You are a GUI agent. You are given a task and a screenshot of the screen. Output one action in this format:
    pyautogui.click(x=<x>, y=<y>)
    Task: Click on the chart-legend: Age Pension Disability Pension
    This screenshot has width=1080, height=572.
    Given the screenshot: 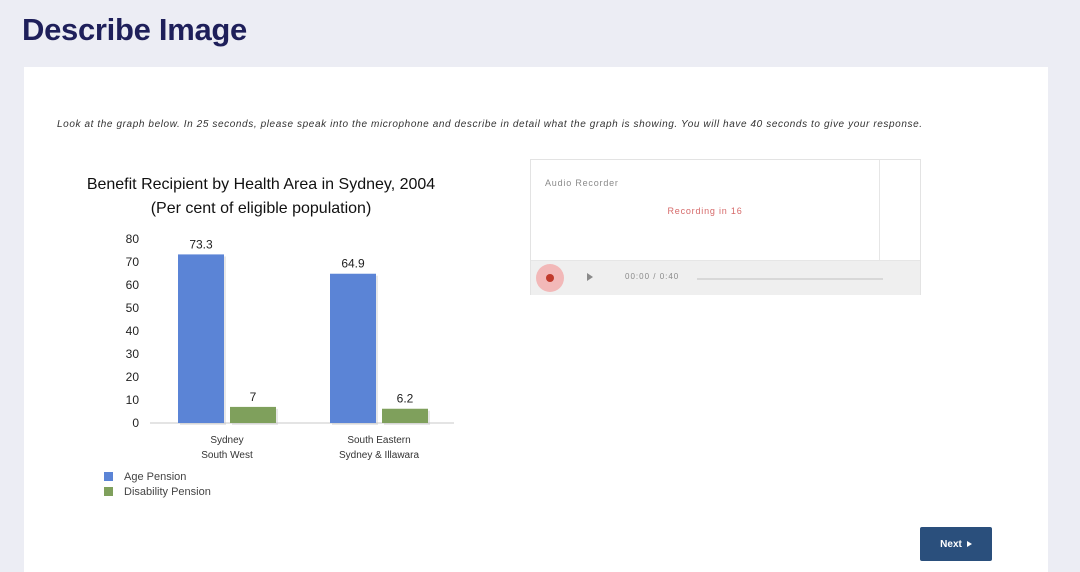 What is the action you would take?
    pyautogui.click(x=157, y=484)
    